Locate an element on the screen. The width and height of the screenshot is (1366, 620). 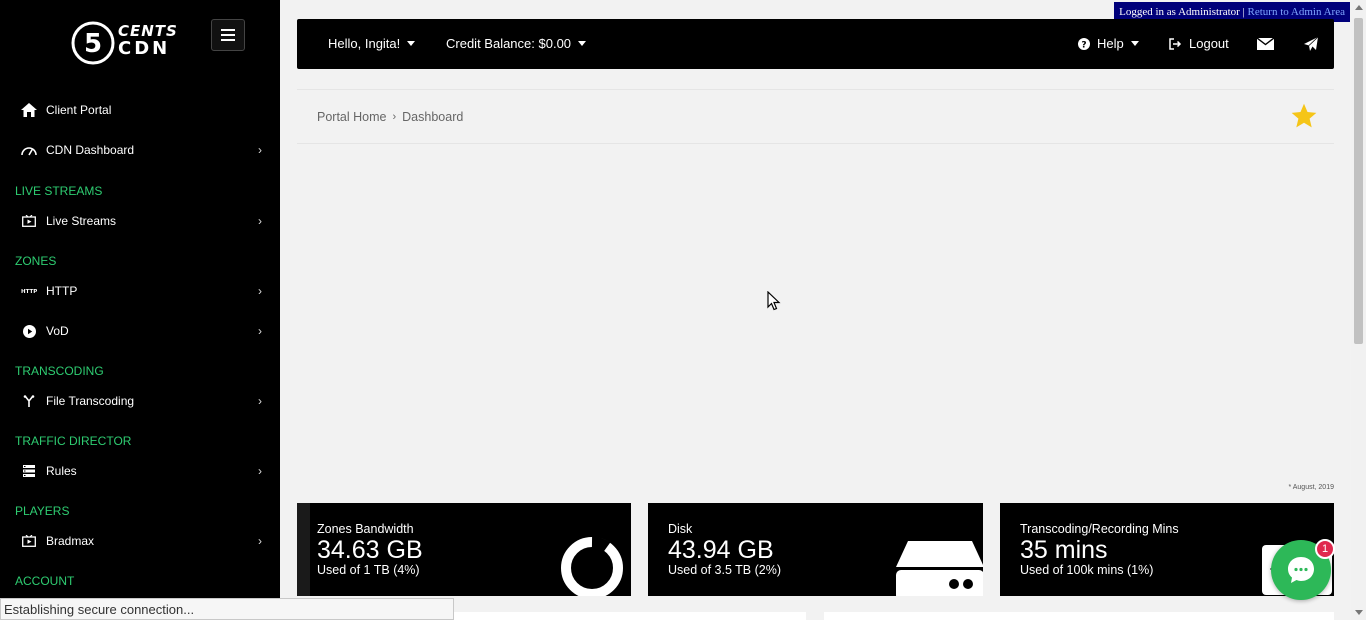
hard-drive-icon is located at coordinates (939, 568).